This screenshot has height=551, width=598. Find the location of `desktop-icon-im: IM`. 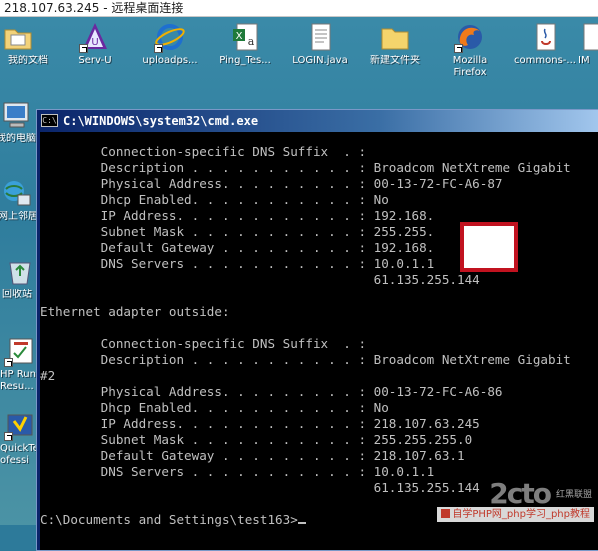

desktop-icon-im: IM is located at coordinates (587, 44).